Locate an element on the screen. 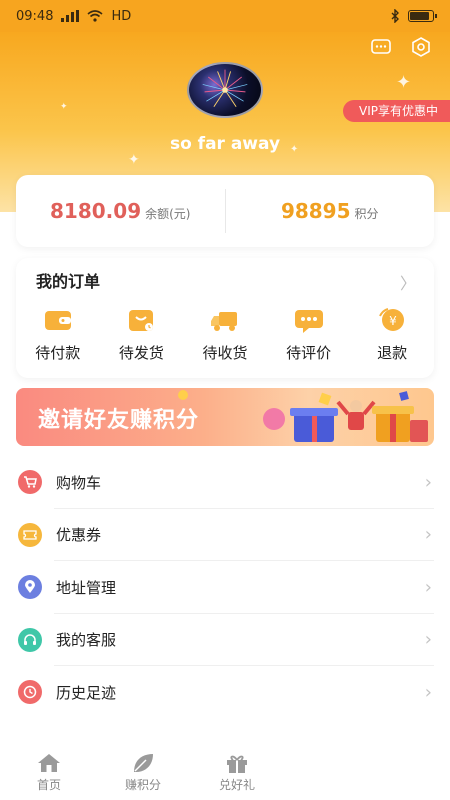 Image resolution: width=450 pixels, height=800 pixels. menu-label: 我的客服 is located at coordinates (86, 640).